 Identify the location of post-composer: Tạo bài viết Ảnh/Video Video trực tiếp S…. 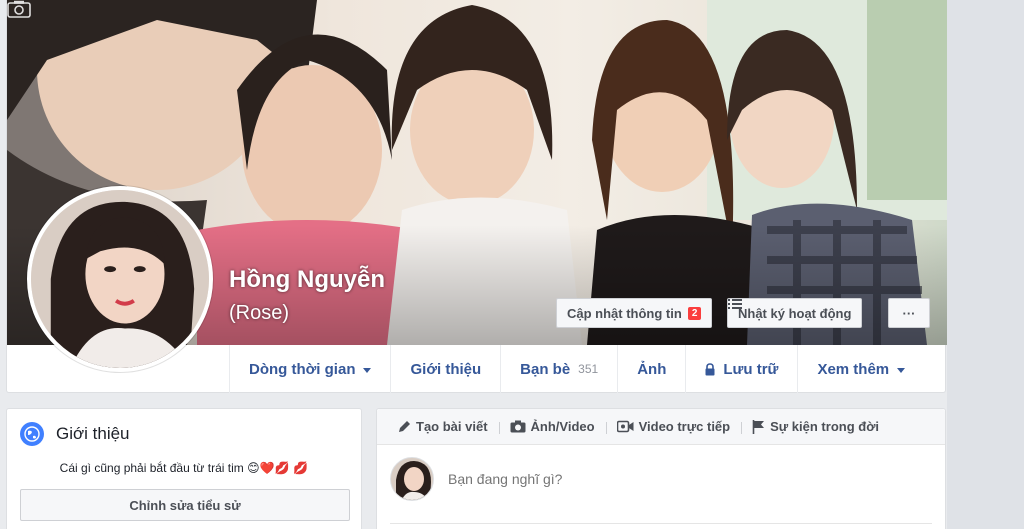
(661, 468).